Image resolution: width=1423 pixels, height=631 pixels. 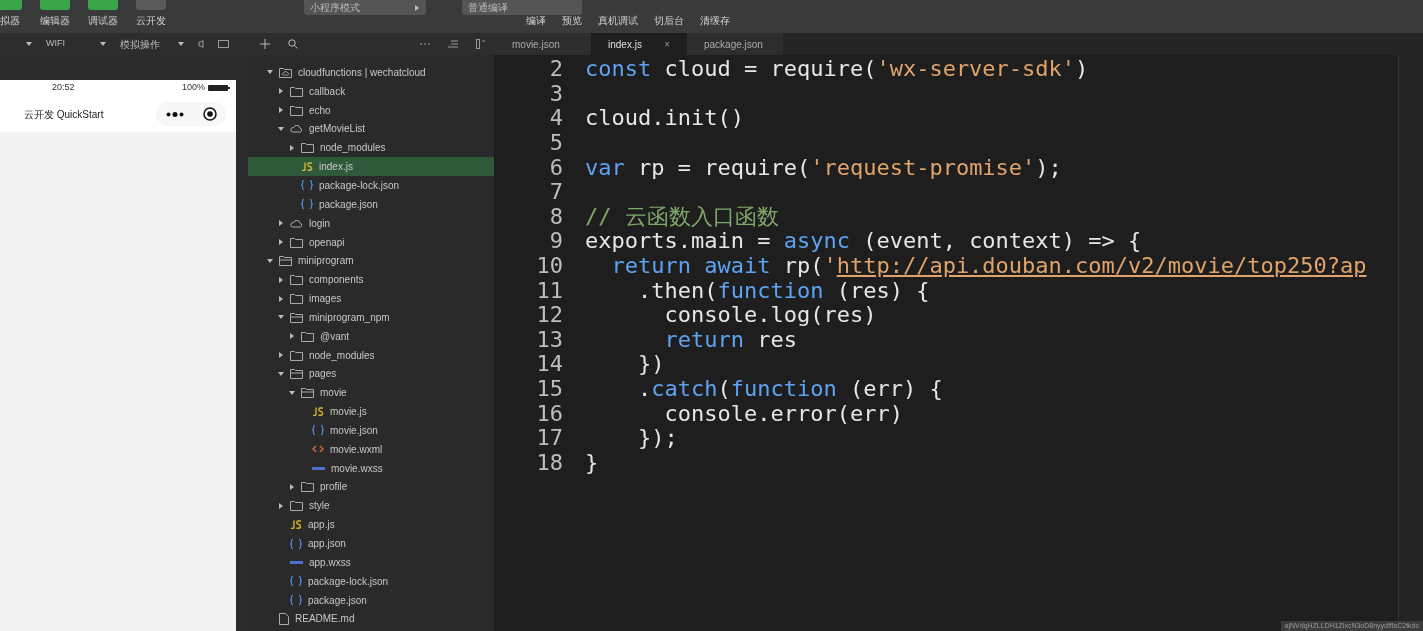 I want to click on file-tree-item: miniprogram, so click(x=371, y=261).